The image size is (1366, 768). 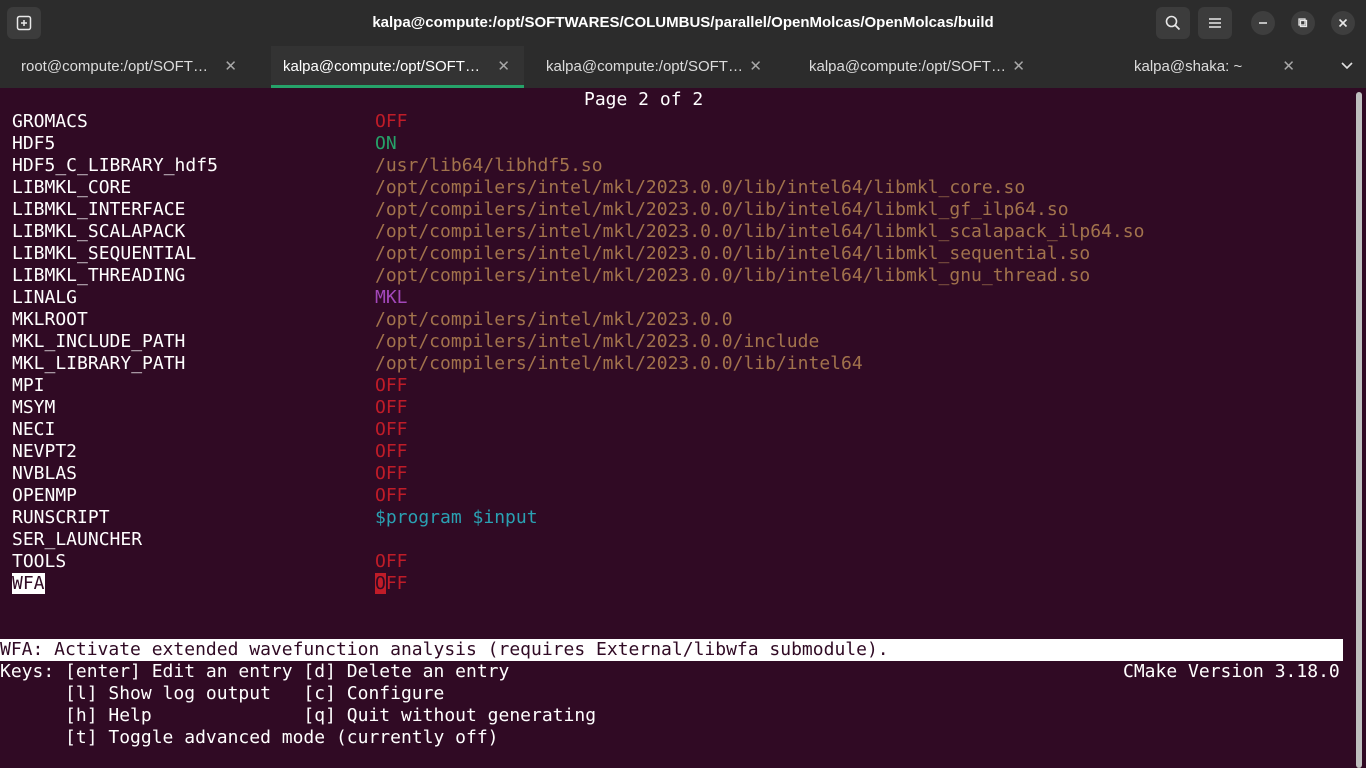 What do you see at coordinates (456, 518) in the screenshot?
I see `entry-value: $program $input` at bounding box center [456, 518].